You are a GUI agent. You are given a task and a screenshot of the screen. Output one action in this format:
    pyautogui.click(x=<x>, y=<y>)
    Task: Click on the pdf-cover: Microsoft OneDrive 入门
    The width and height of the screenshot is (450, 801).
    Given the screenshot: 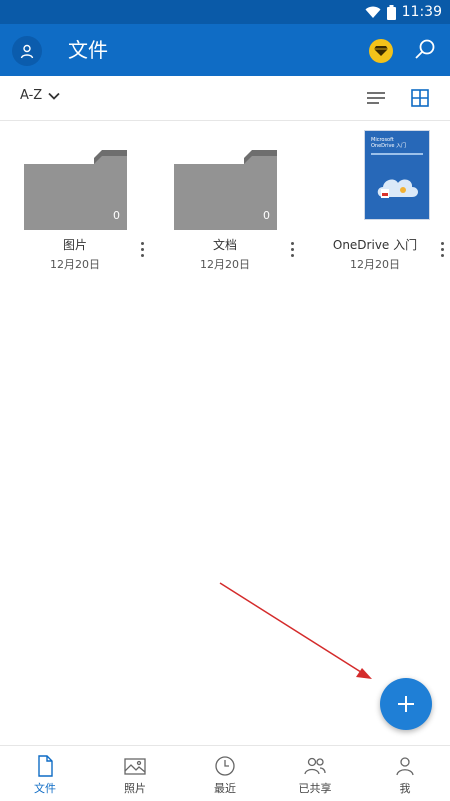 What is the action you would take?
    pyautogui.click(x=397, y=175)
    